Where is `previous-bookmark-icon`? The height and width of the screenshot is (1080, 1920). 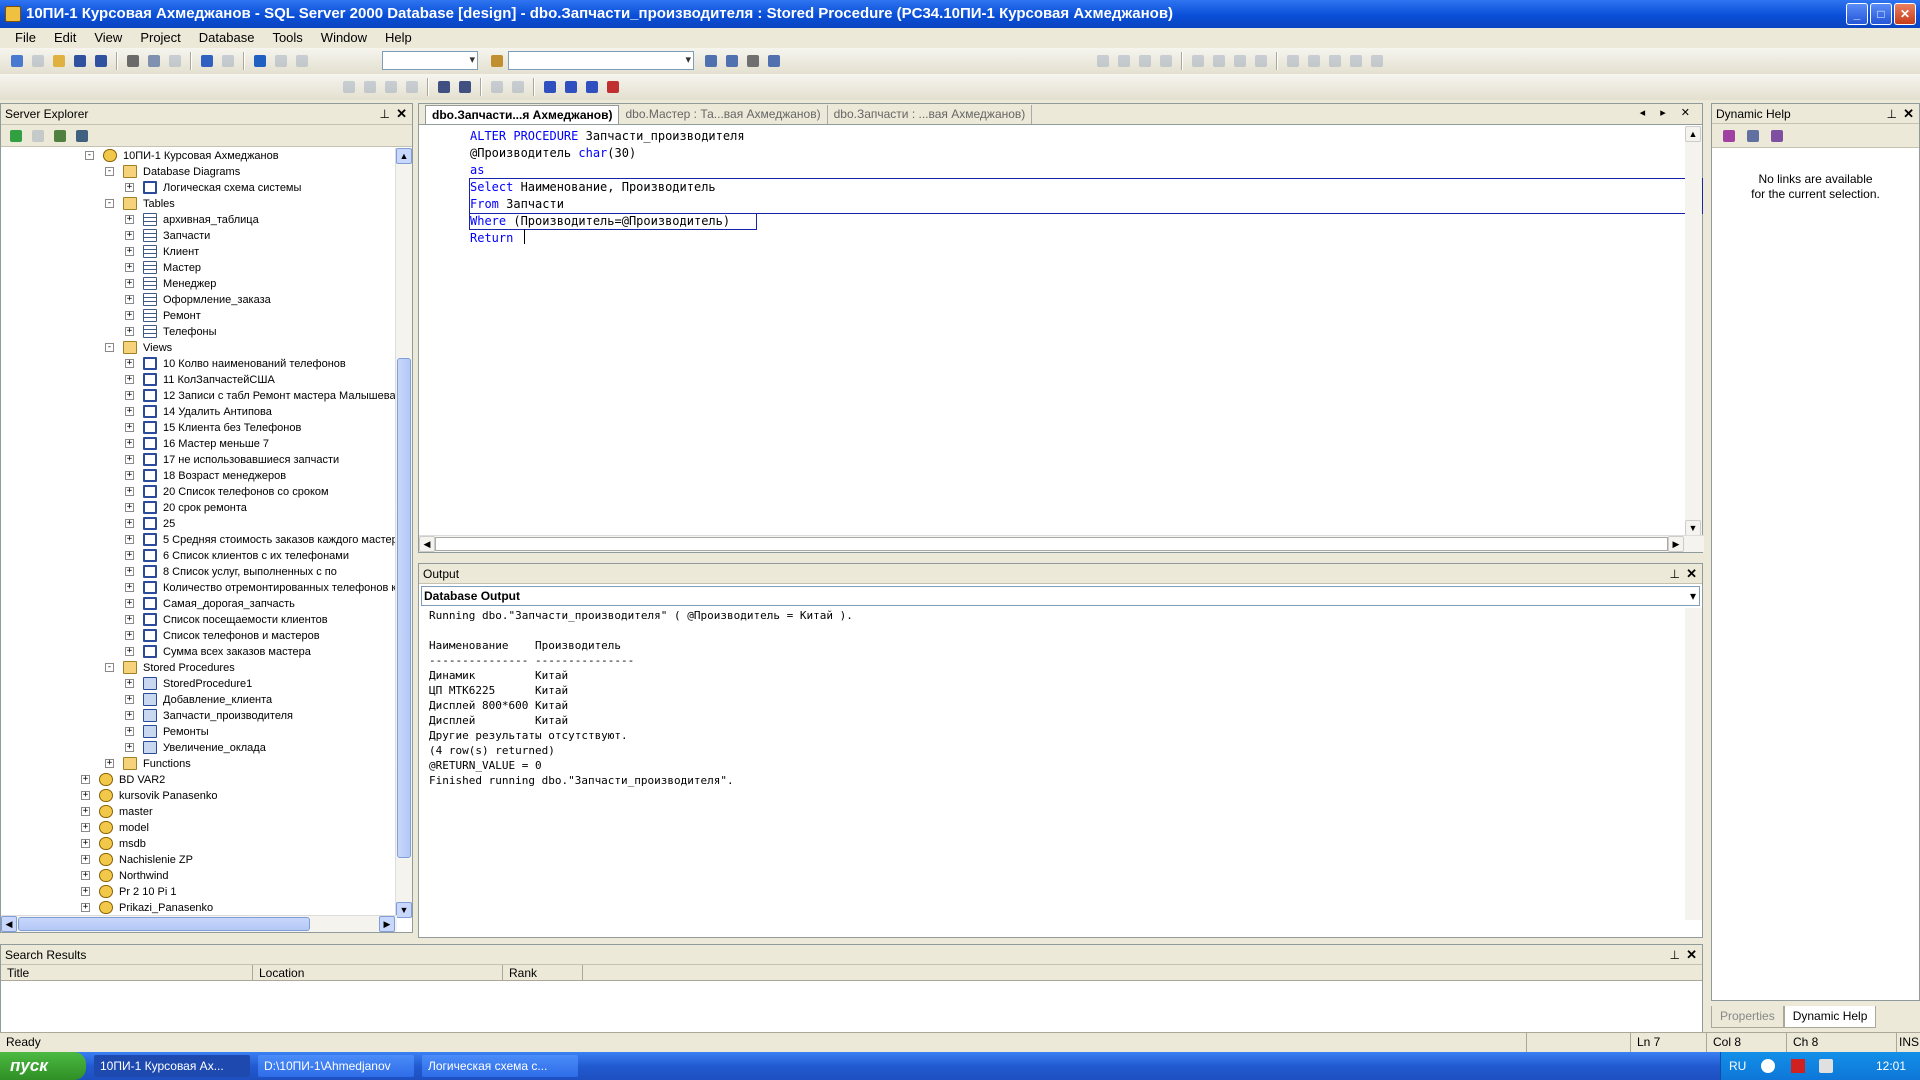 previous-bookmark-icon is located at coordinates (592, 87).